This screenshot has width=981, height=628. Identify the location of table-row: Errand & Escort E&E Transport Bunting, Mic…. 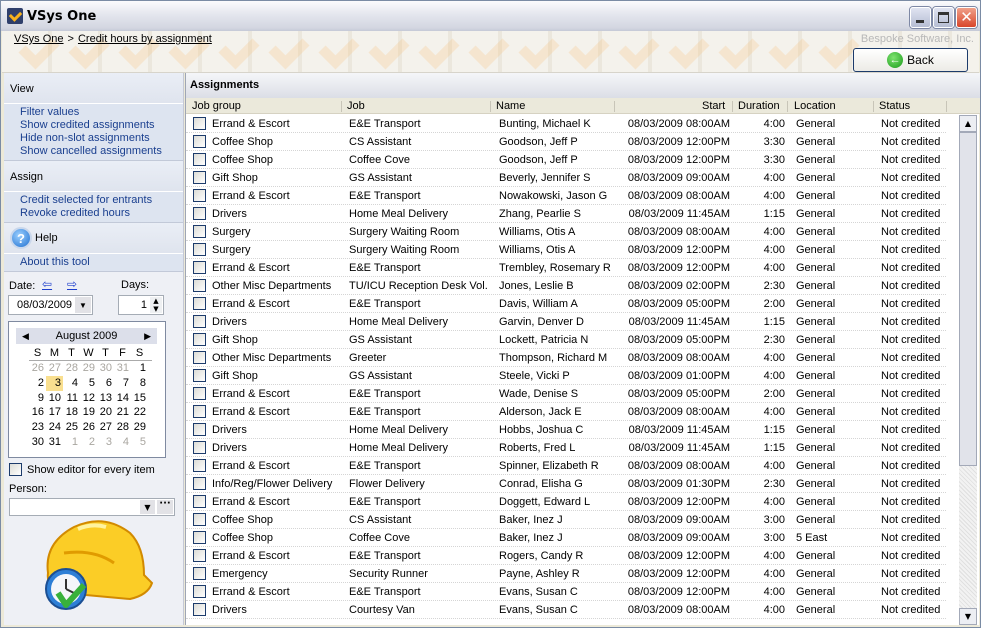
(566, 124).